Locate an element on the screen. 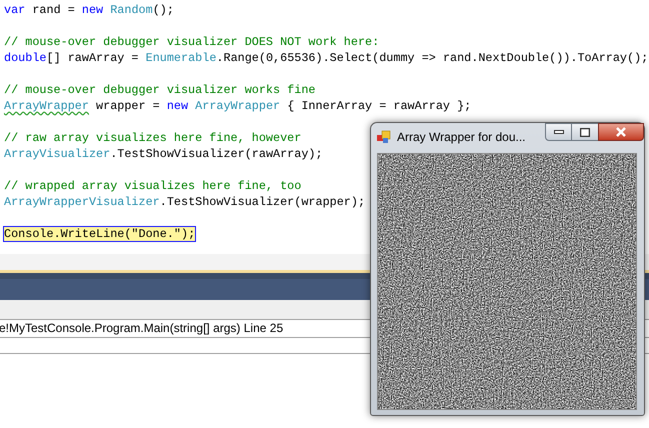 The image size is (649, 428). code-token: rand = is located at coordinates (53, 10).